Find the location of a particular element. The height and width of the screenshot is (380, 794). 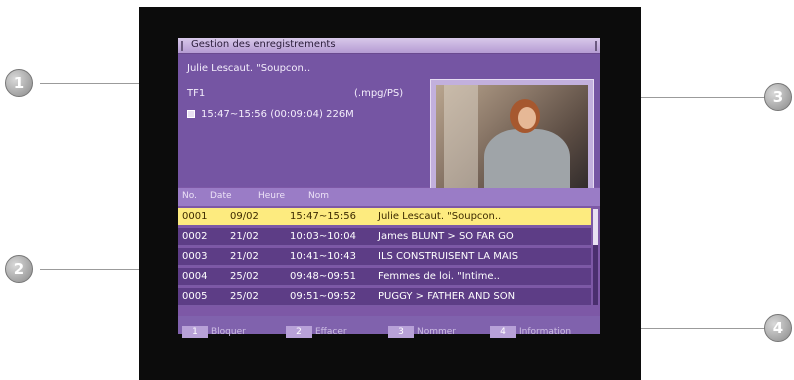

key-number: 4 is located at coordinates (503, 332).